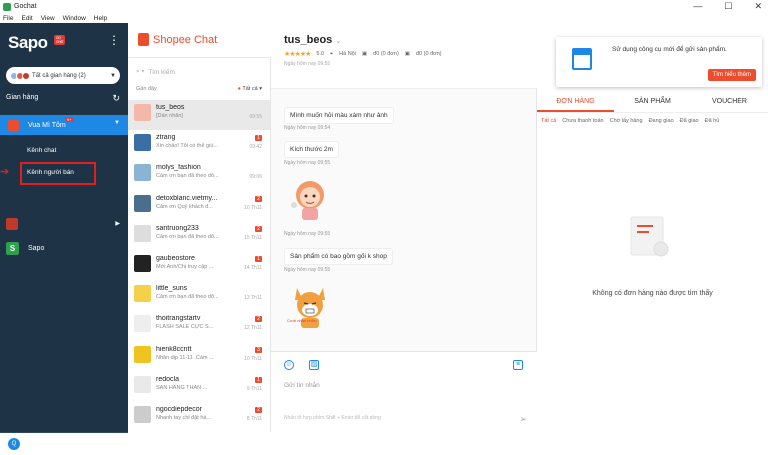 This screenshot has height=455, width=768. What do you see at coordinates (199, 387) in the screenshot?
I see `conversation-item: redocla SĂN HÀNG THẦN ... 1 9 Th11` at bounding box center [199, 387].